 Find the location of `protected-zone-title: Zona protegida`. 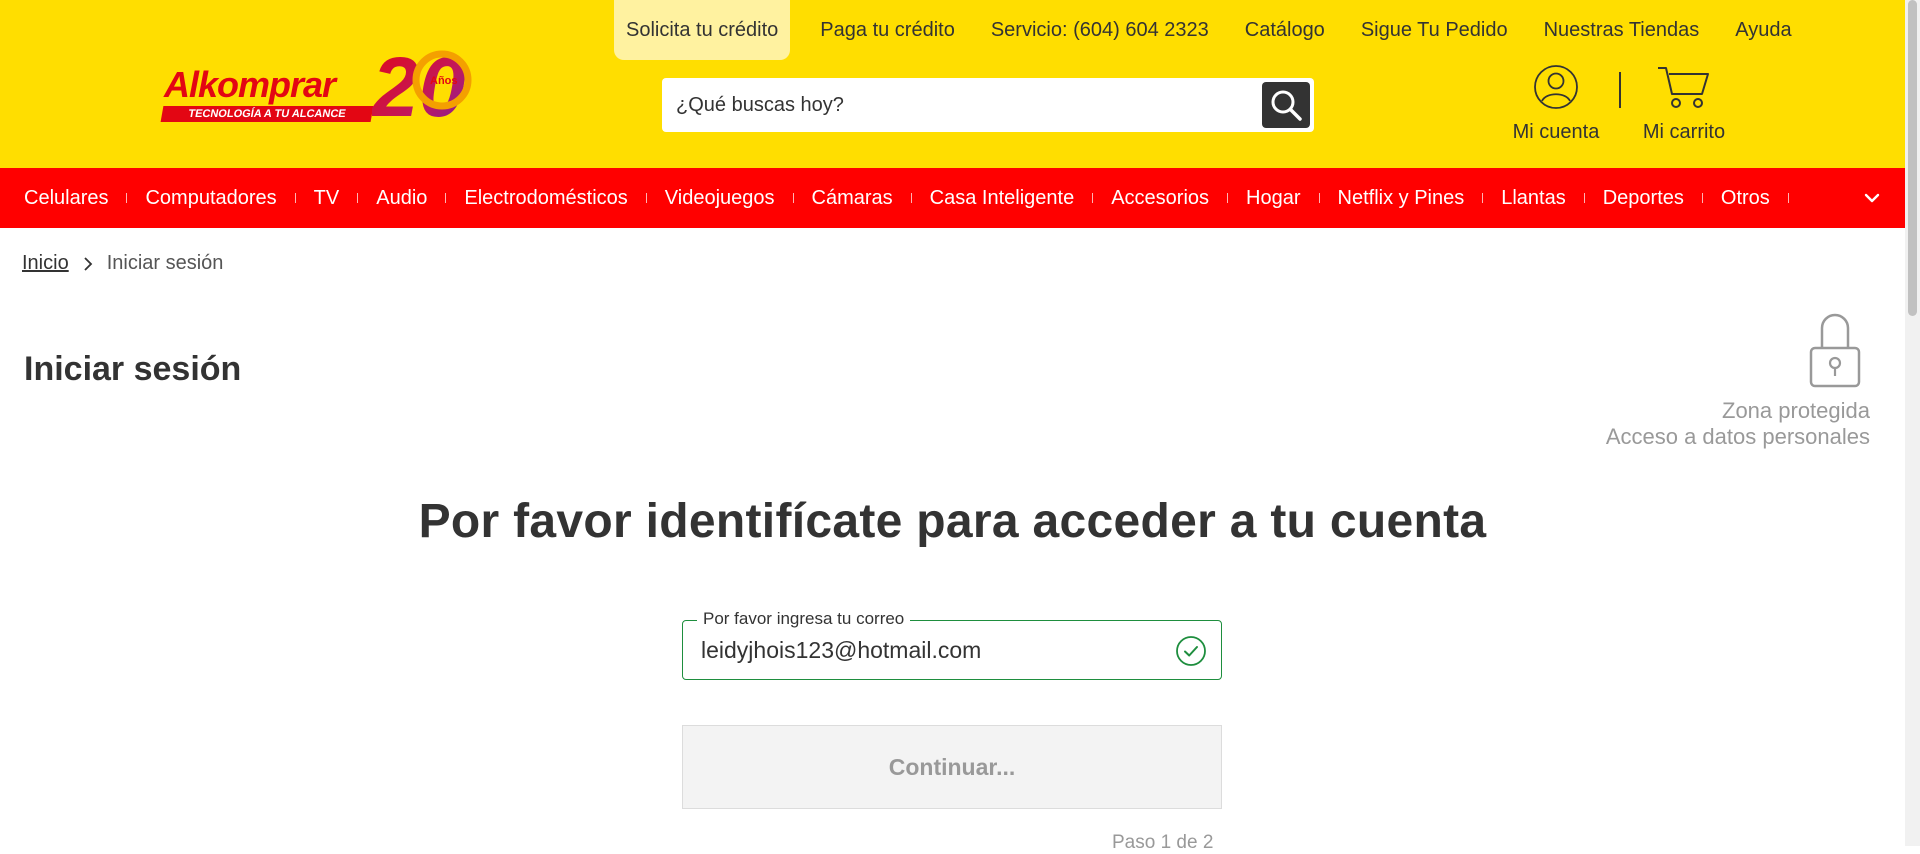

protected-zone-title: Zona protegida is located at coordinates (1796, 410).